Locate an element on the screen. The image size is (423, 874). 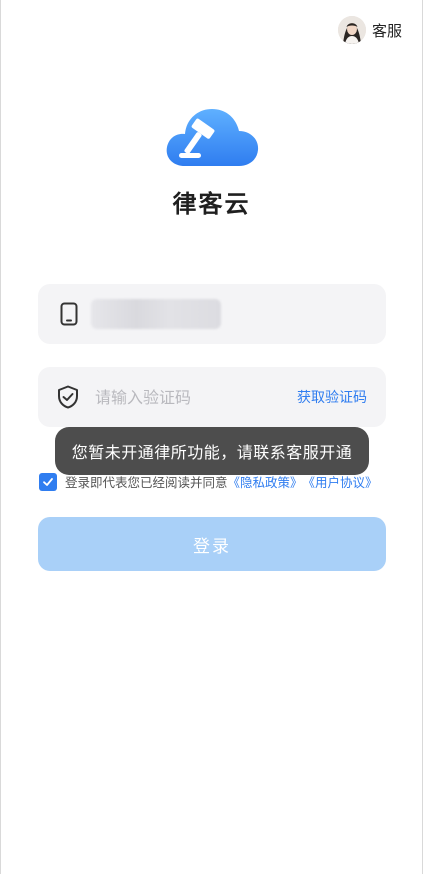
user-agreement-link: 《用户协议》 is located at coordinates (340, 481).